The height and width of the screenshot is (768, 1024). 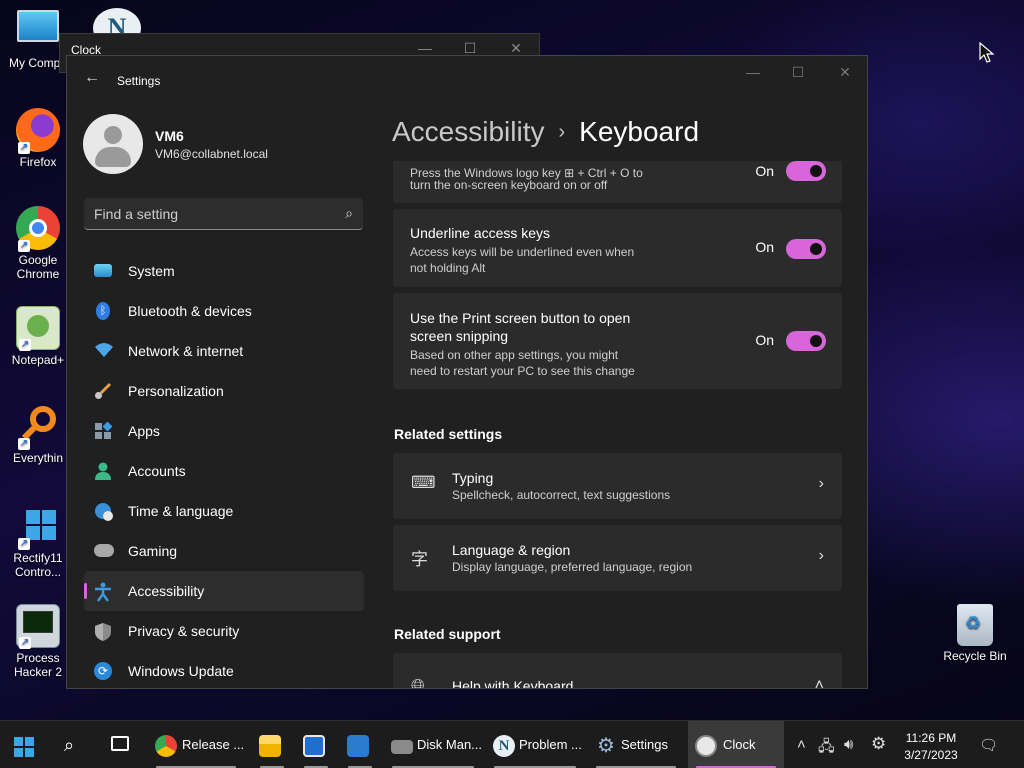 I want to click on onscreen-keyboard-toggle, so click(x=806, y=171).